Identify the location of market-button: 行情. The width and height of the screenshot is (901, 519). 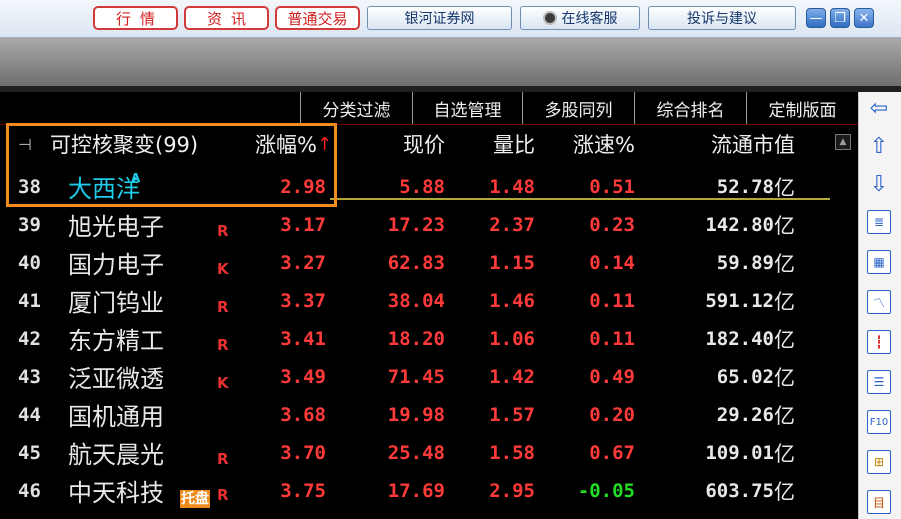
(135, 18).